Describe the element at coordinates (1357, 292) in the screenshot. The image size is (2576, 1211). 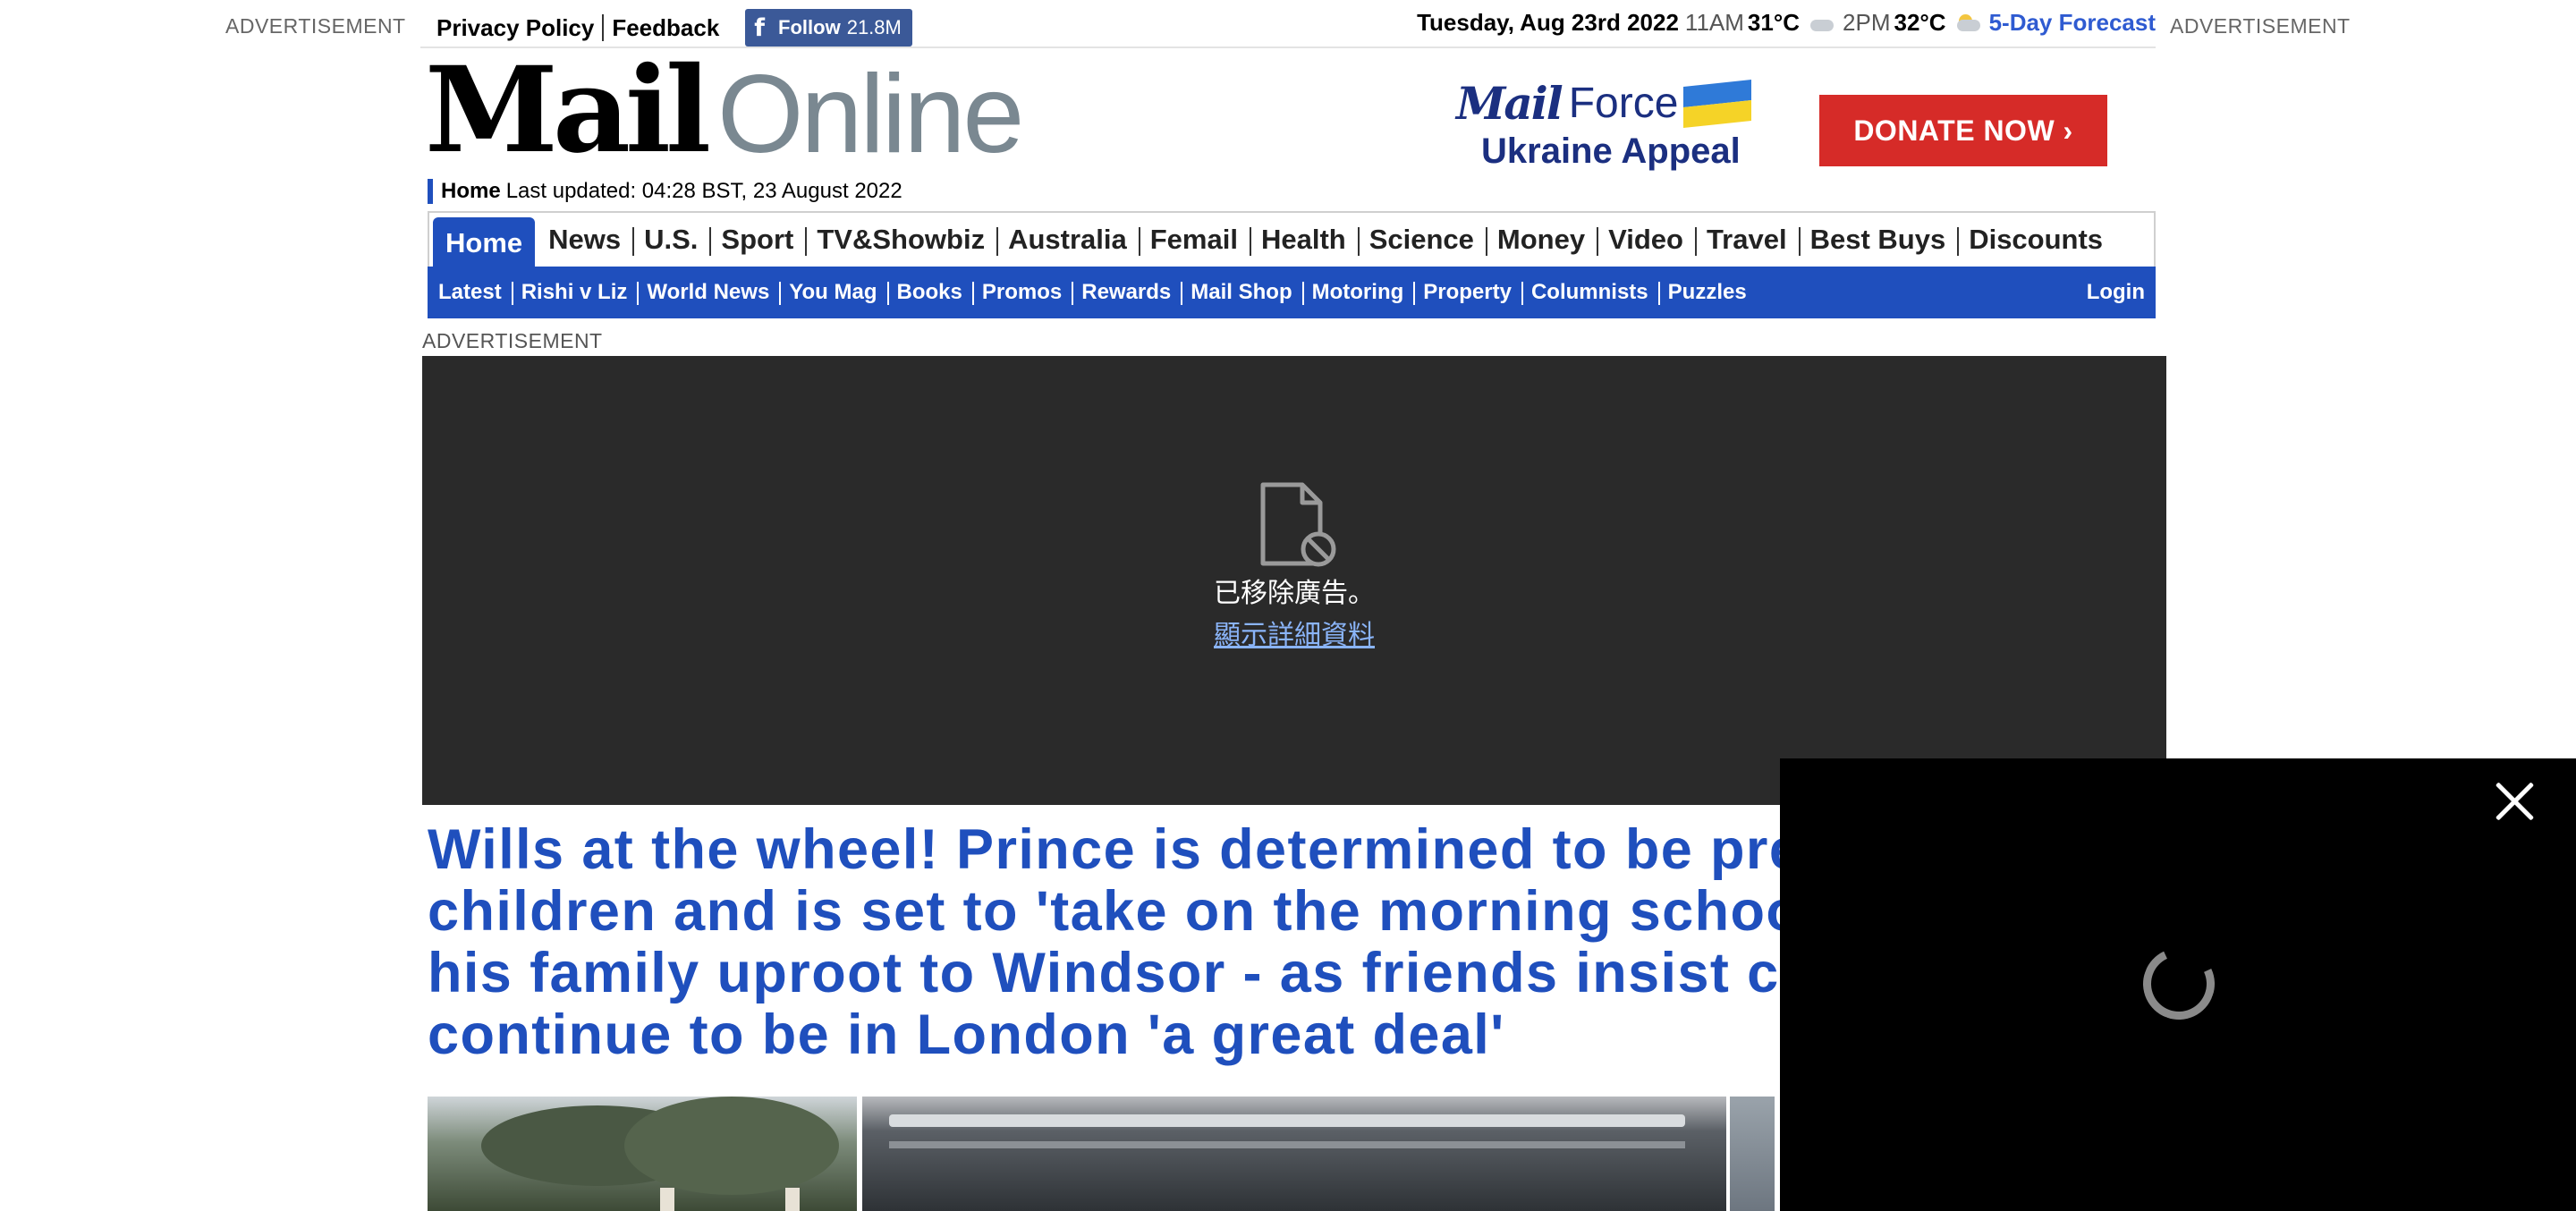
I see `subnav-item-motoring: Motoring` at that location.